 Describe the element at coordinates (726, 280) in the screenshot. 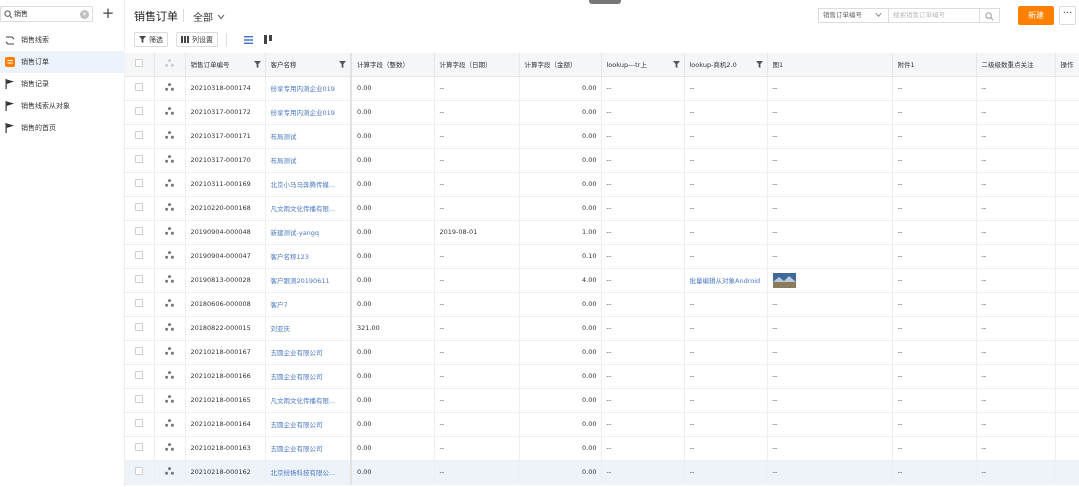

I see `lookup-opportunity-cell: 批量编辑从对象Android` at that location.